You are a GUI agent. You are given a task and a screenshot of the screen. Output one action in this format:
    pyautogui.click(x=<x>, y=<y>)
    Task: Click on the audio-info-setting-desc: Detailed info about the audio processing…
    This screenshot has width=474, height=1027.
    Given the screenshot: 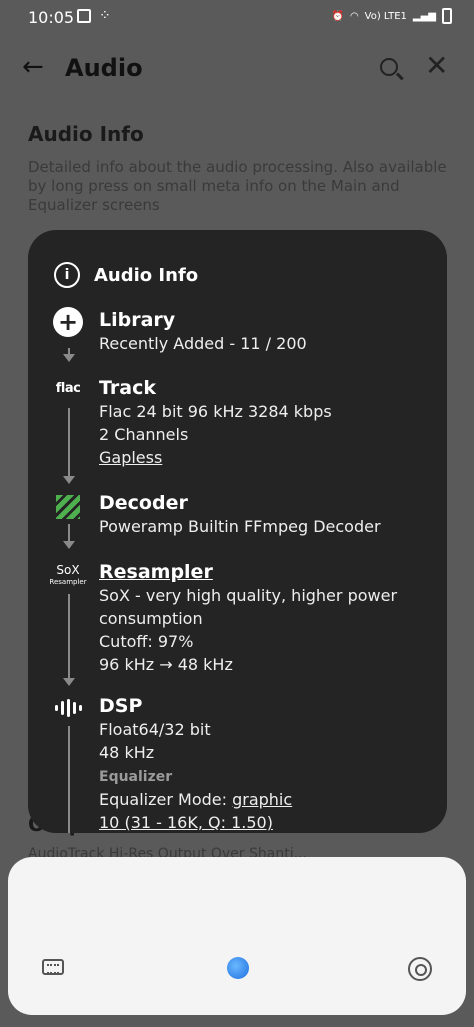 What is the action you would take?
    pyautogui.click(x=237, y=186)
    